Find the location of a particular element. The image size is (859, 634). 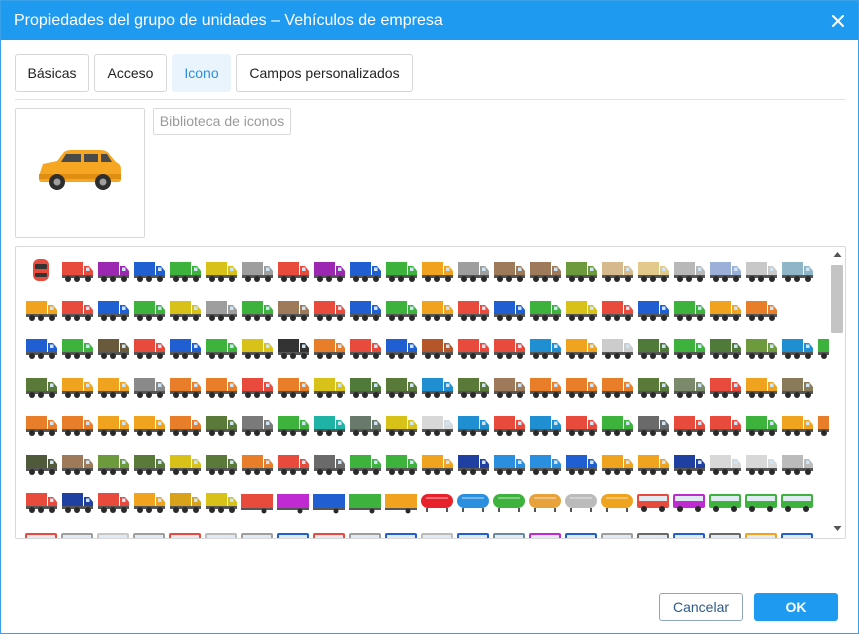

icon-grid-scrollbar is located at coordinates (837, 392).